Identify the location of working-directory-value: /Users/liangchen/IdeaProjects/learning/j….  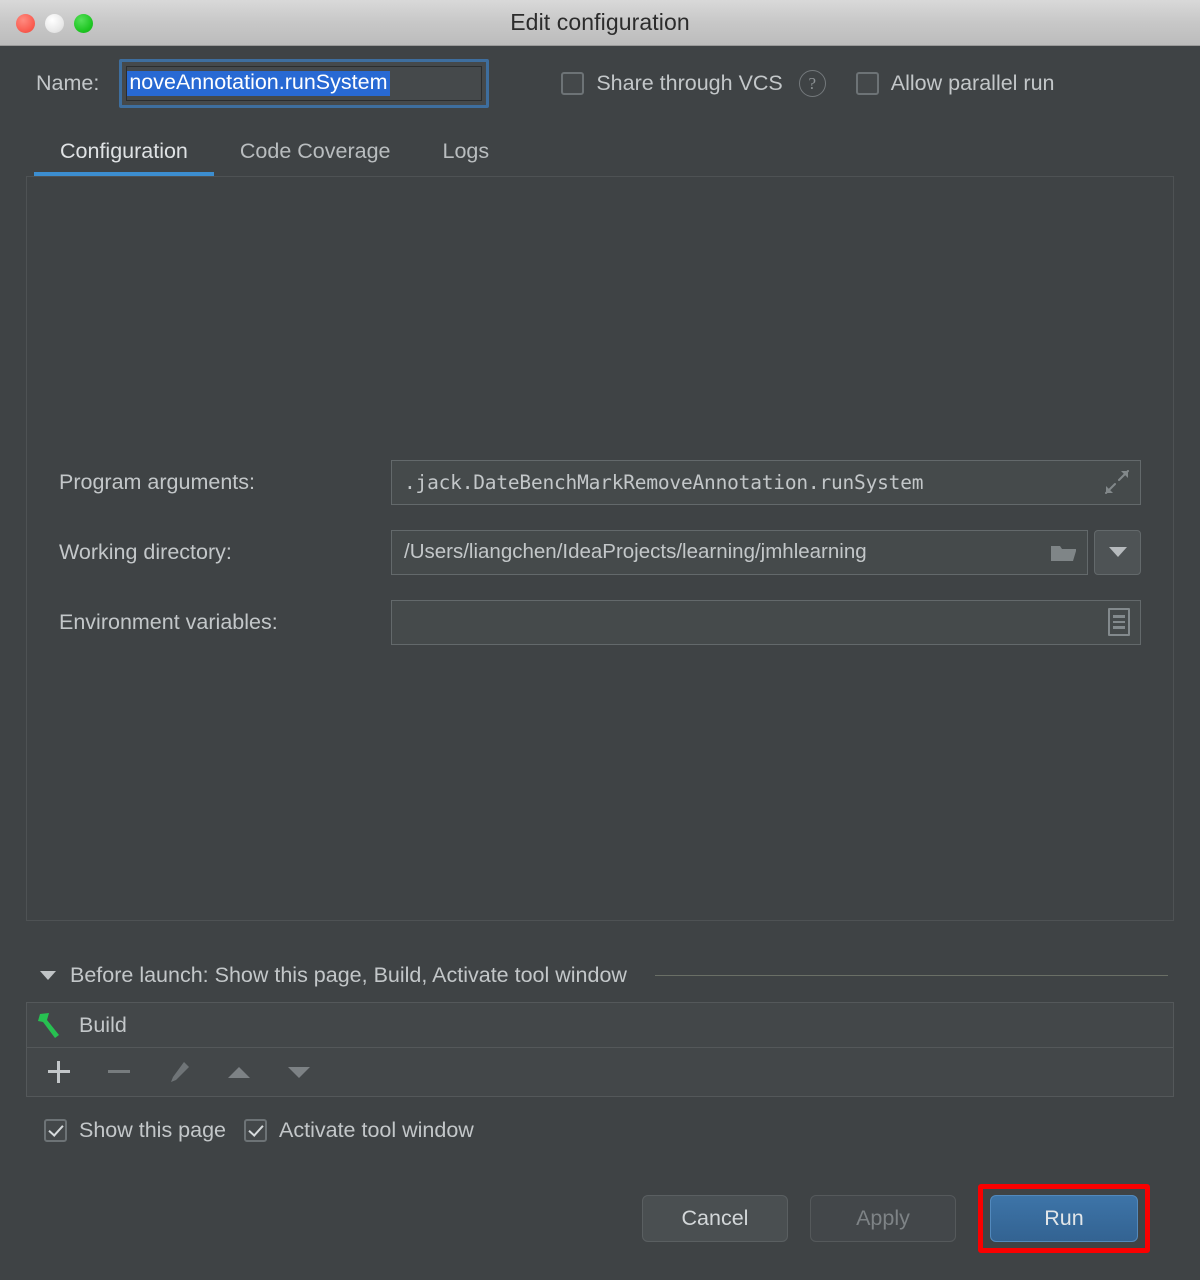
(635, 551).